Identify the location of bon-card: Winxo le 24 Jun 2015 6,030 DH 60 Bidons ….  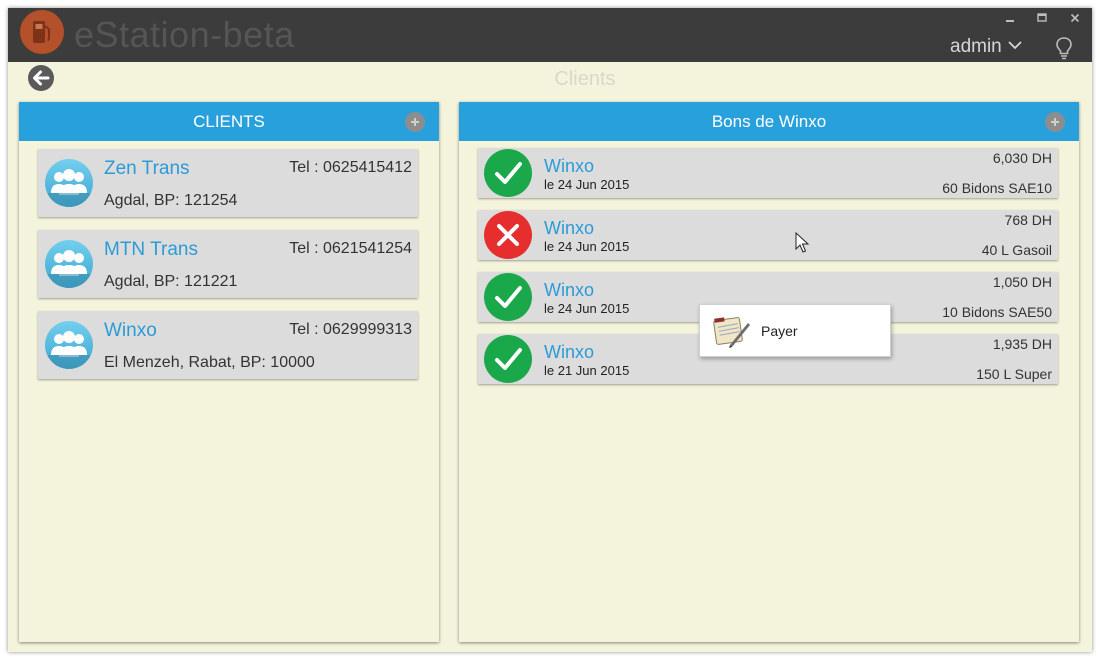
(768, 173).